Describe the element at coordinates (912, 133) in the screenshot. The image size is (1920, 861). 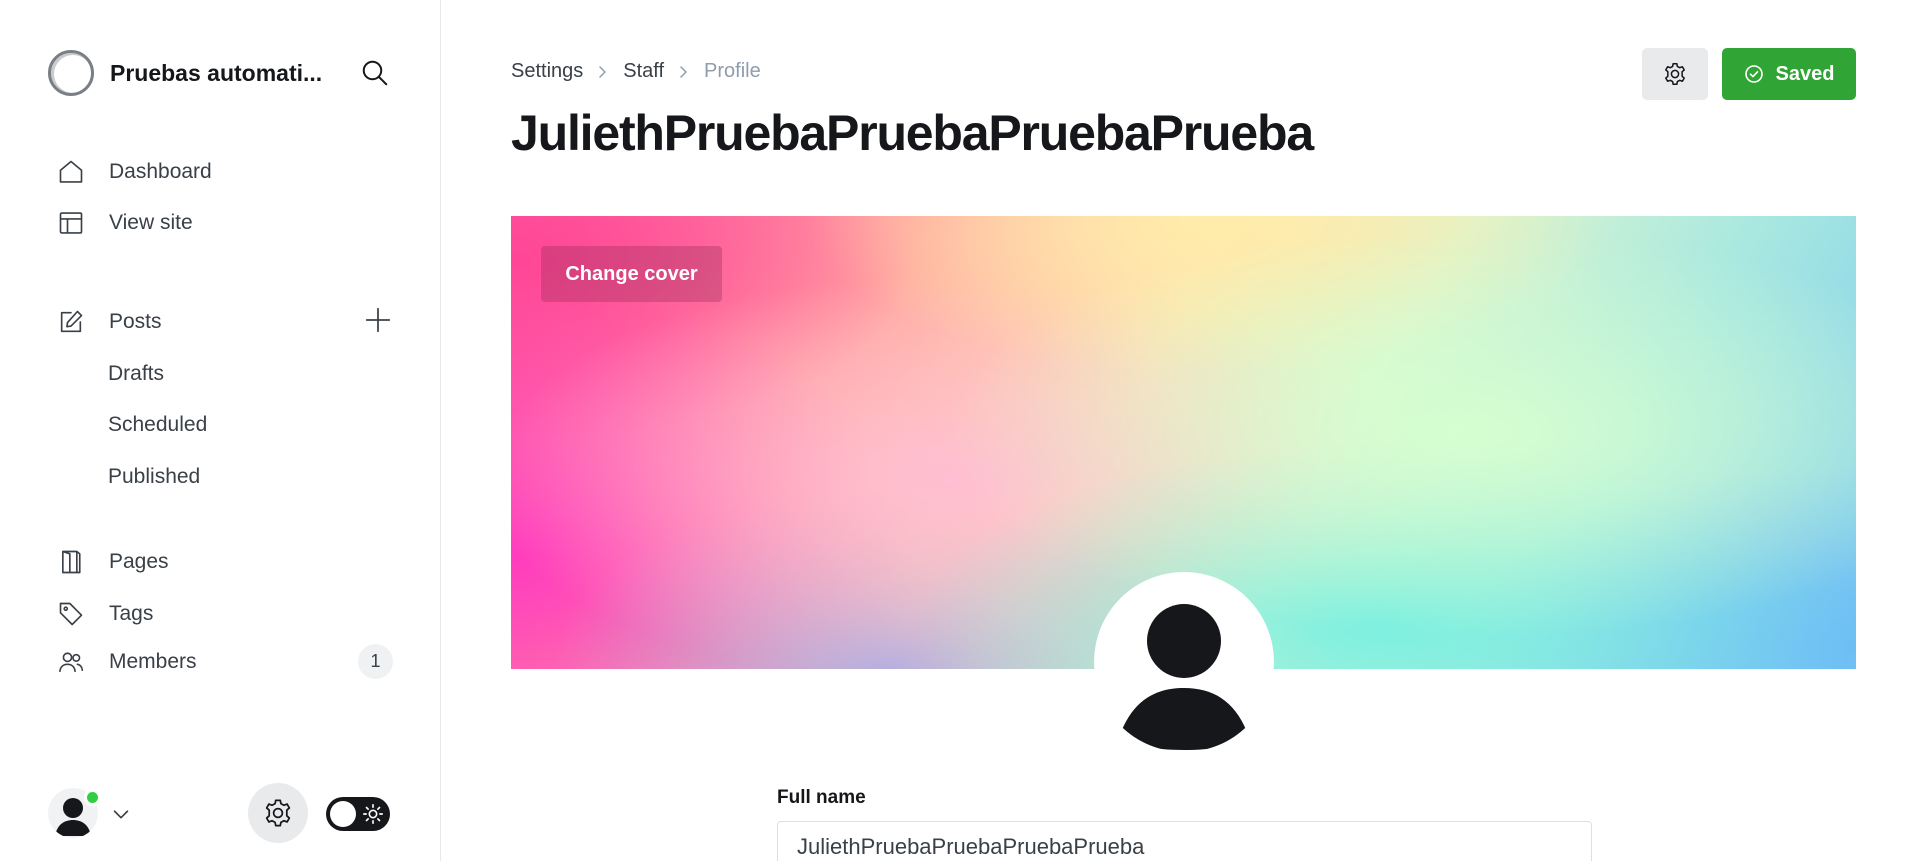
I see `page-title: JuliethPruebaPruebaPruebaPrueba` at that location.